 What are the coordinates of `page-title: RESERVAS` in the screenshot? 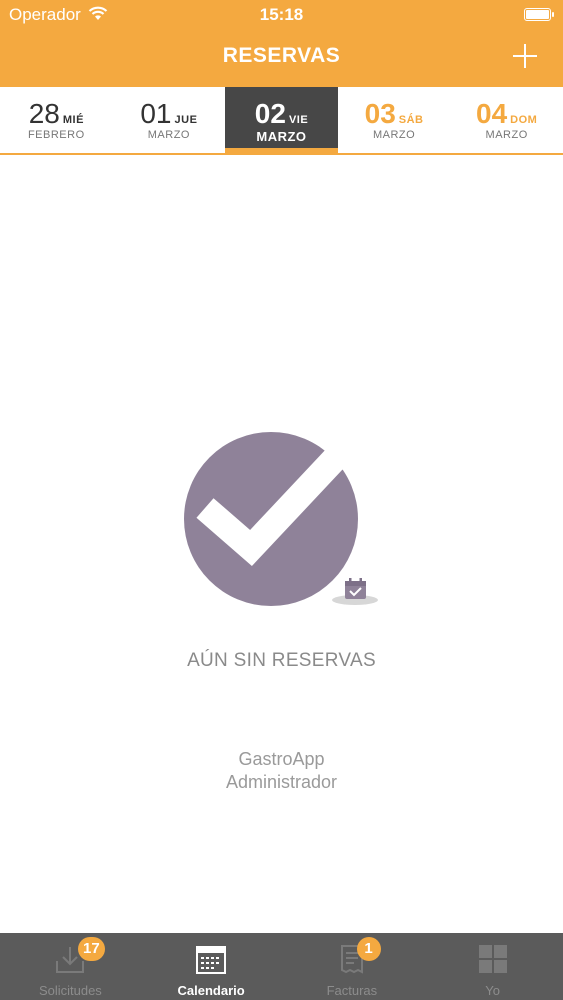 It's located at (281, 55).